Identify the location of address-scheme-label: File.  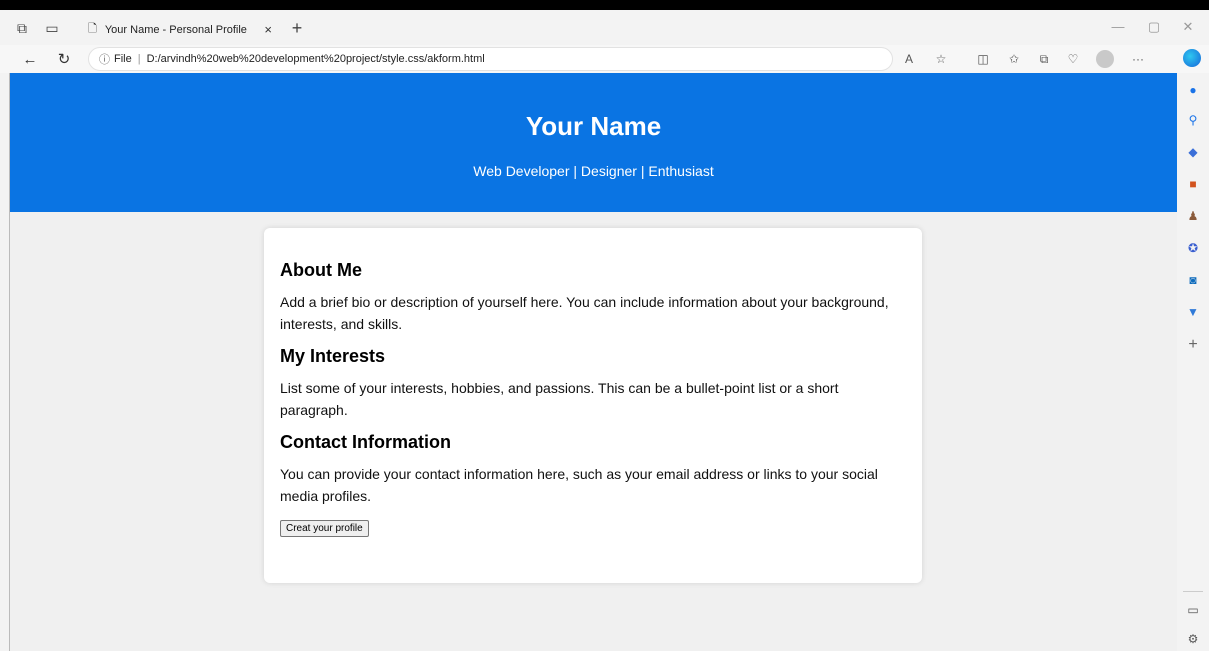
(123, 59).